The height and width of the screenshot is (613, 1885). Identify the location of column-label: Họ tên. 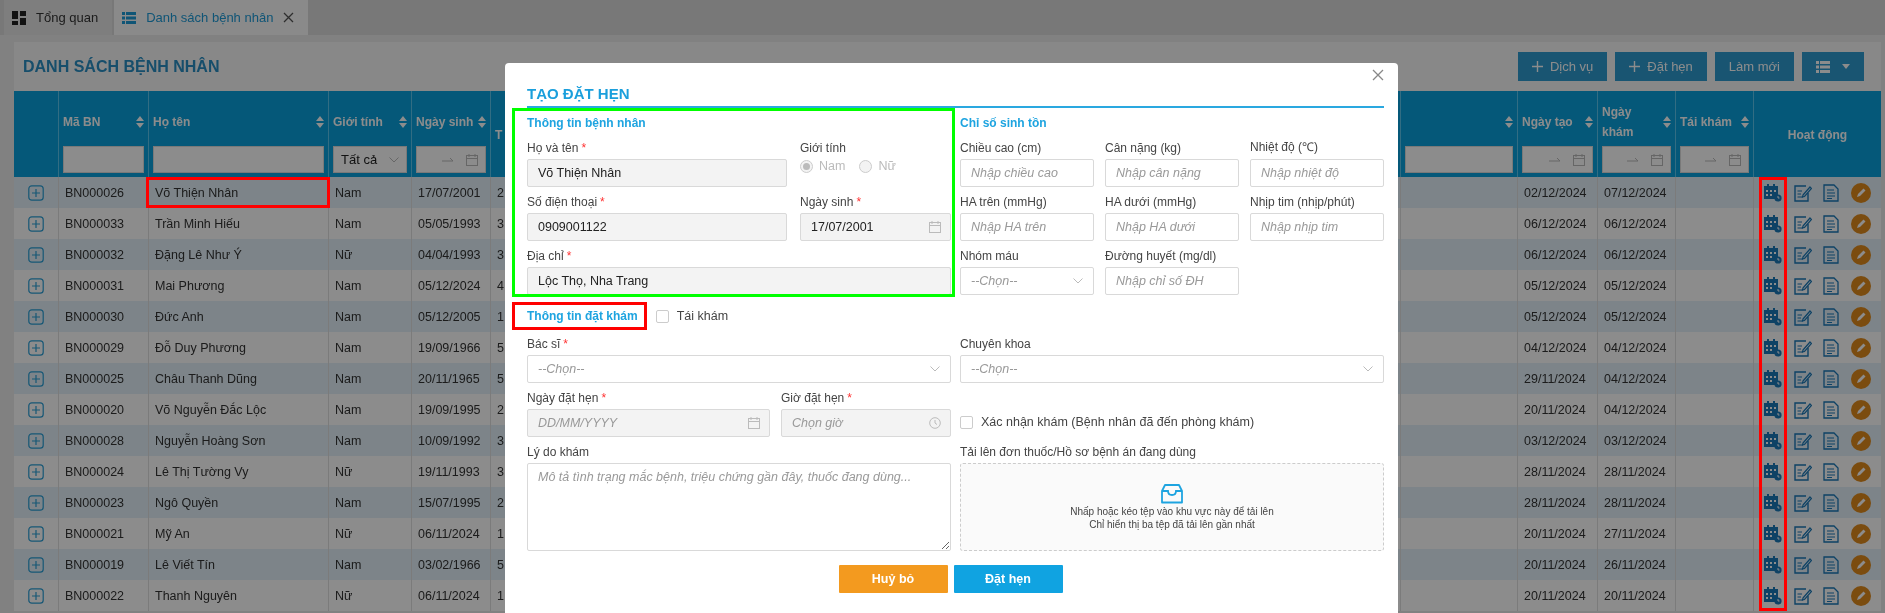
(172, 122).